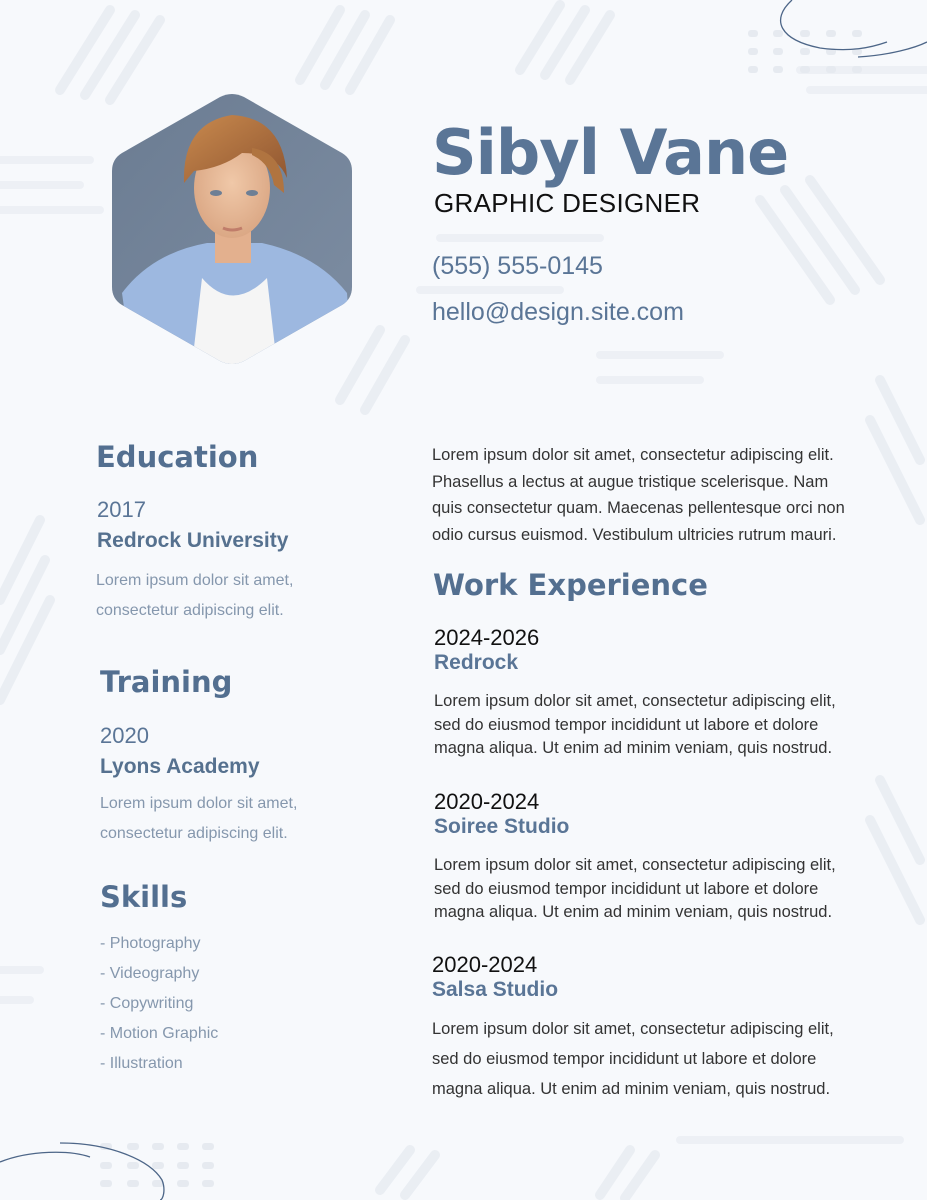  I want to click on job-years: 2024-2026, so click(487, 637).